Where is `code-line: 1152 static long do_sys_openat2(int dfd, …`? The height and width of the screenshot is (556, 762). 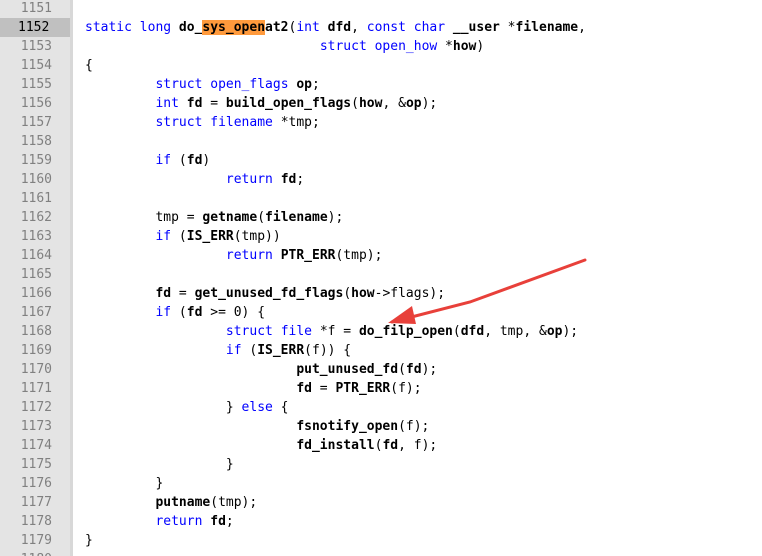
code-line: 1152 static long do_sys_openat2(int dfd, … is located at coordinates (381, 27).